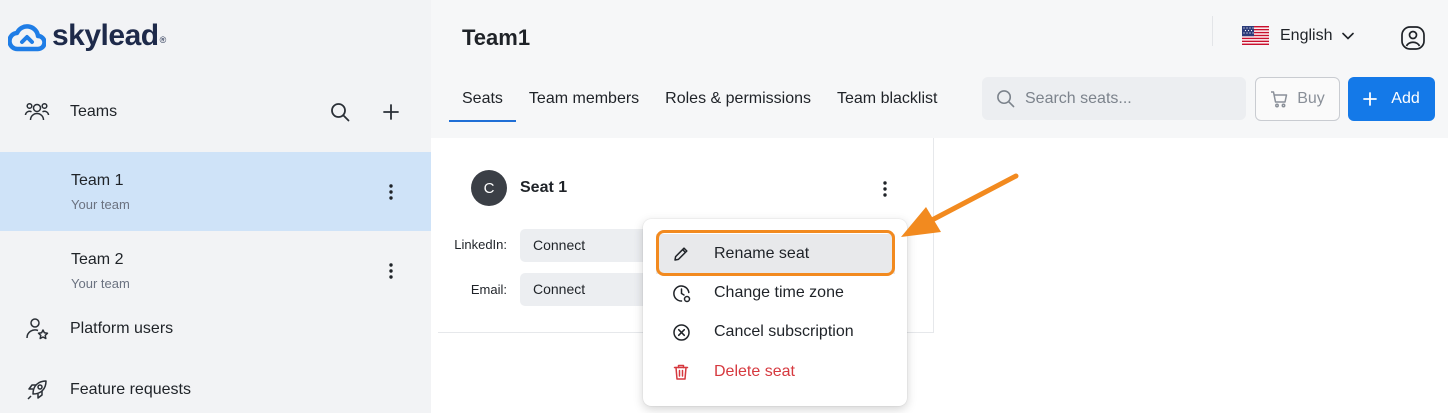 The height and width of the screenshot is (413, 1448). Describe the element at coordinates (496, 37) in the screenshot. I see `page-title: Team1` at that location.